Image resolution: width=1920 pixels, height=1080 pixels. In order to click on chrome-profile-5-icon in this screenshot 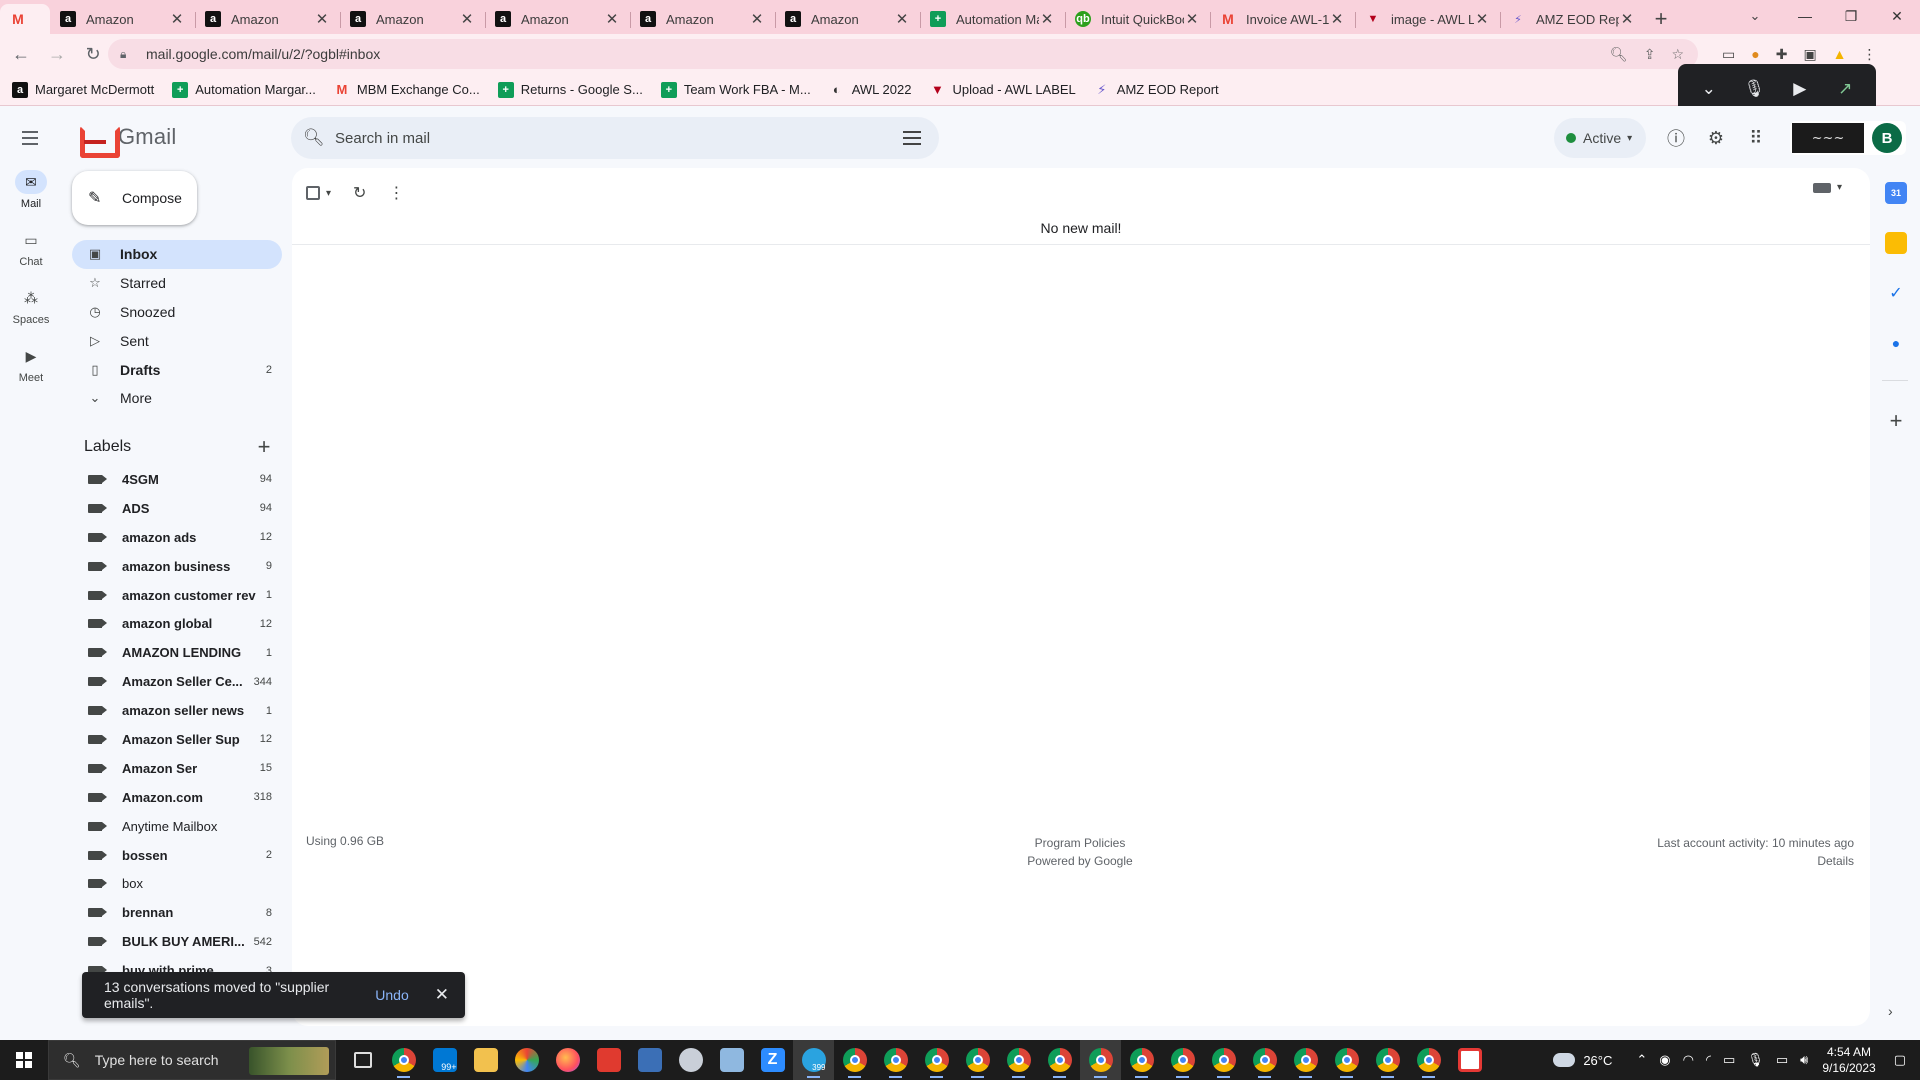, I will do `click(1018, 1060)`.